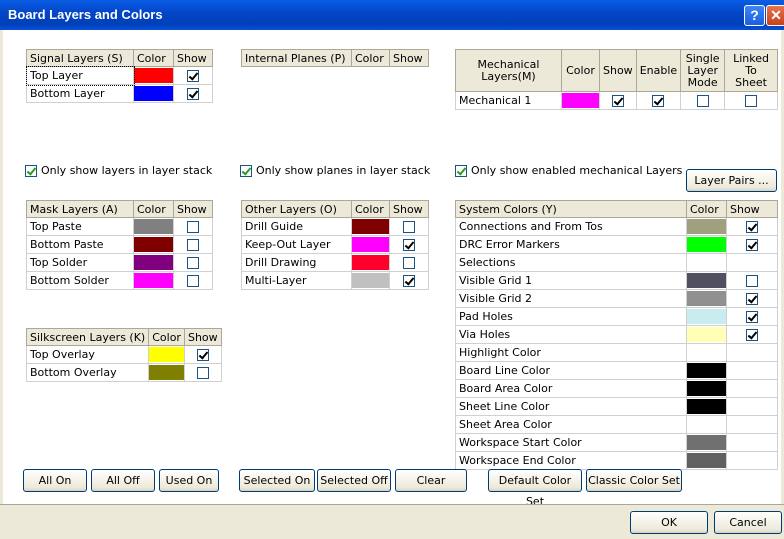 The width and height of the screenshot is (784, 539). What do you see at coordinates (616, 352) in the screenshot?
I see `table-row: Highlight Color` at bounding box center [616, 352].